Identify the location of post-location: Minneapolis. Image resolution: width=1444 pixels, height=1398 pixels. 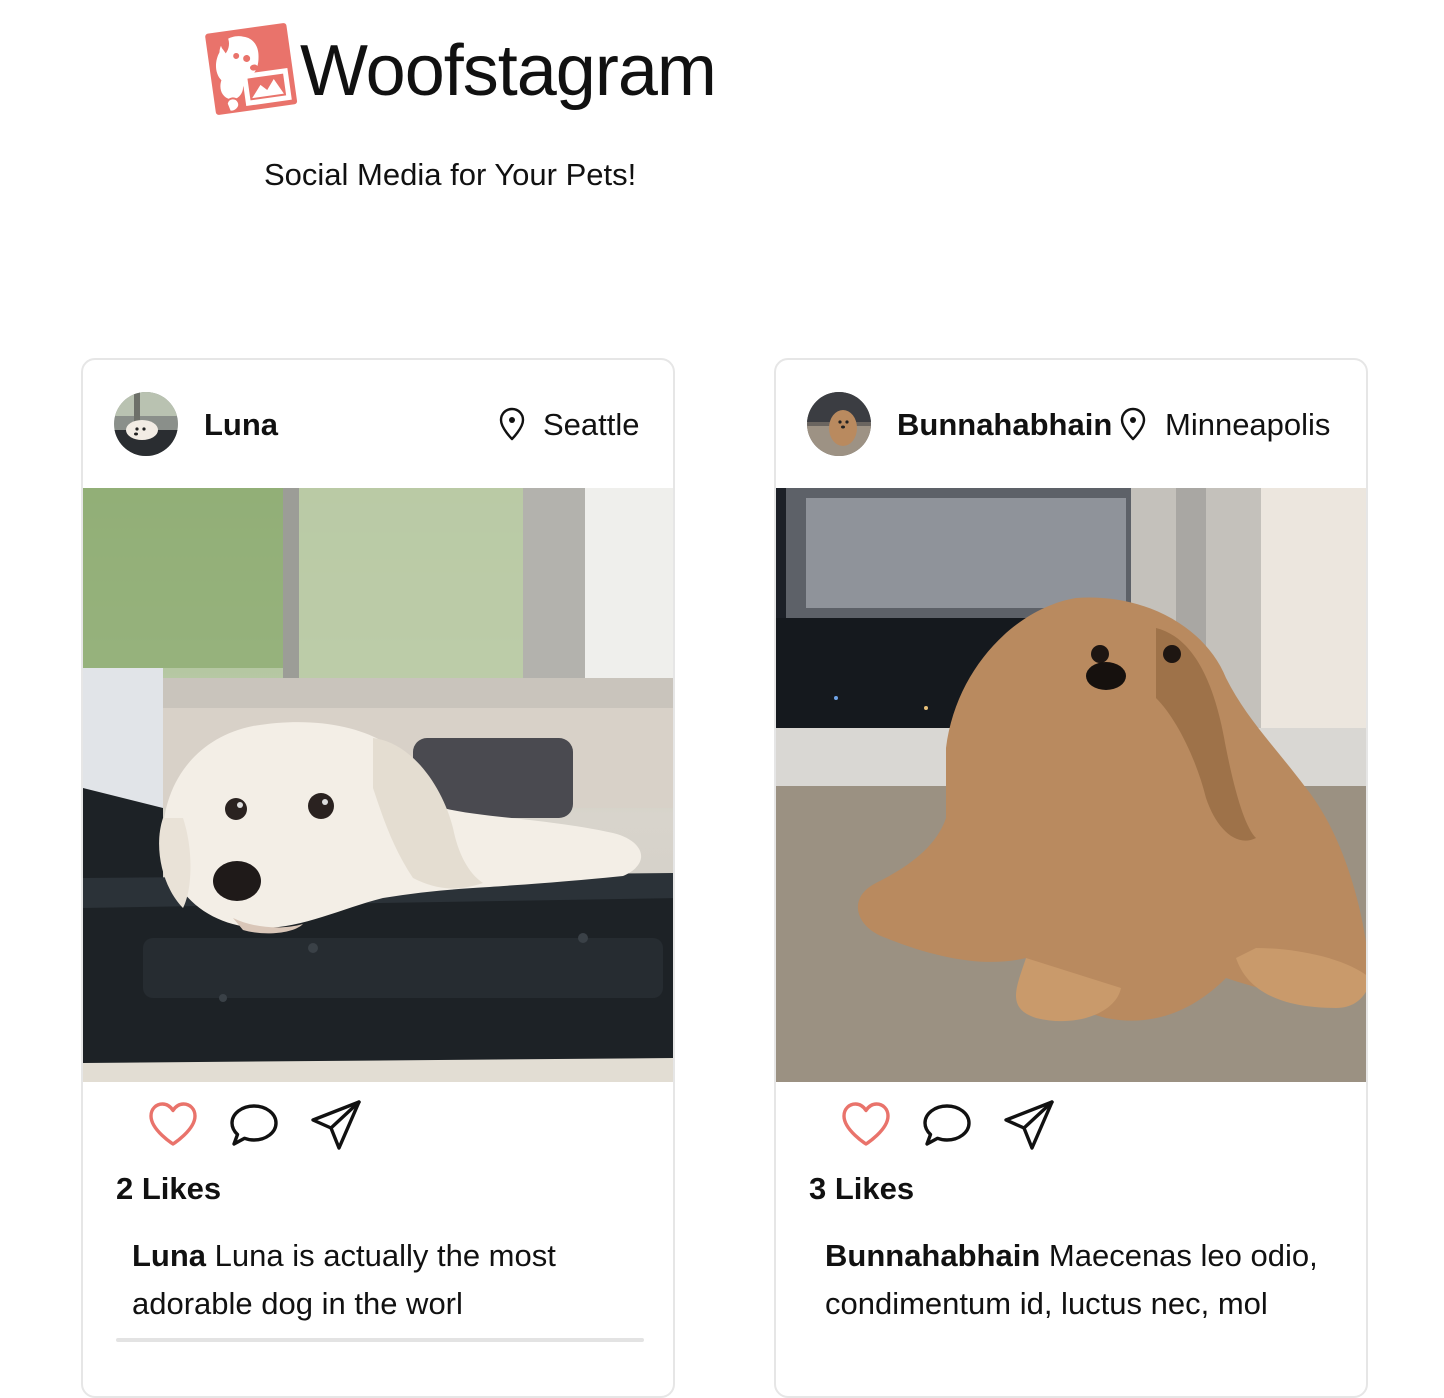
(1248, 424).